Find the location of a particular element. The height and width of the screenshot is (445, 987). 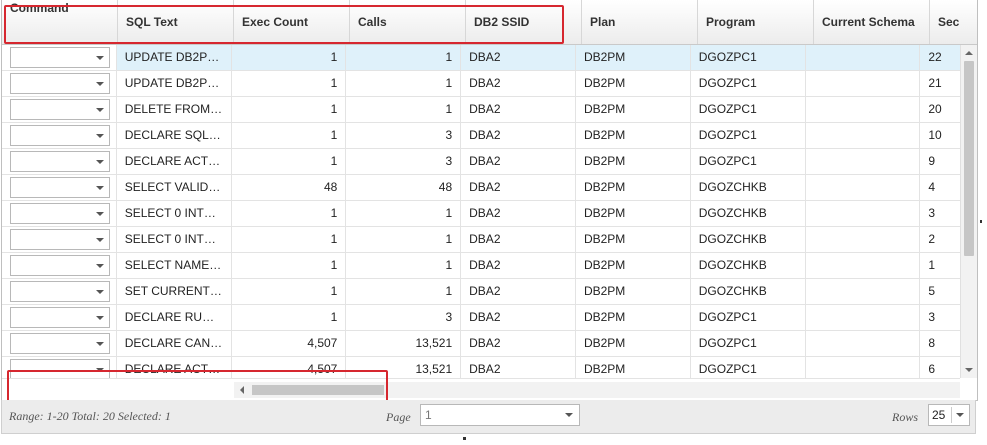

column-header-calls: Calls is located at coordinates (408, 22).